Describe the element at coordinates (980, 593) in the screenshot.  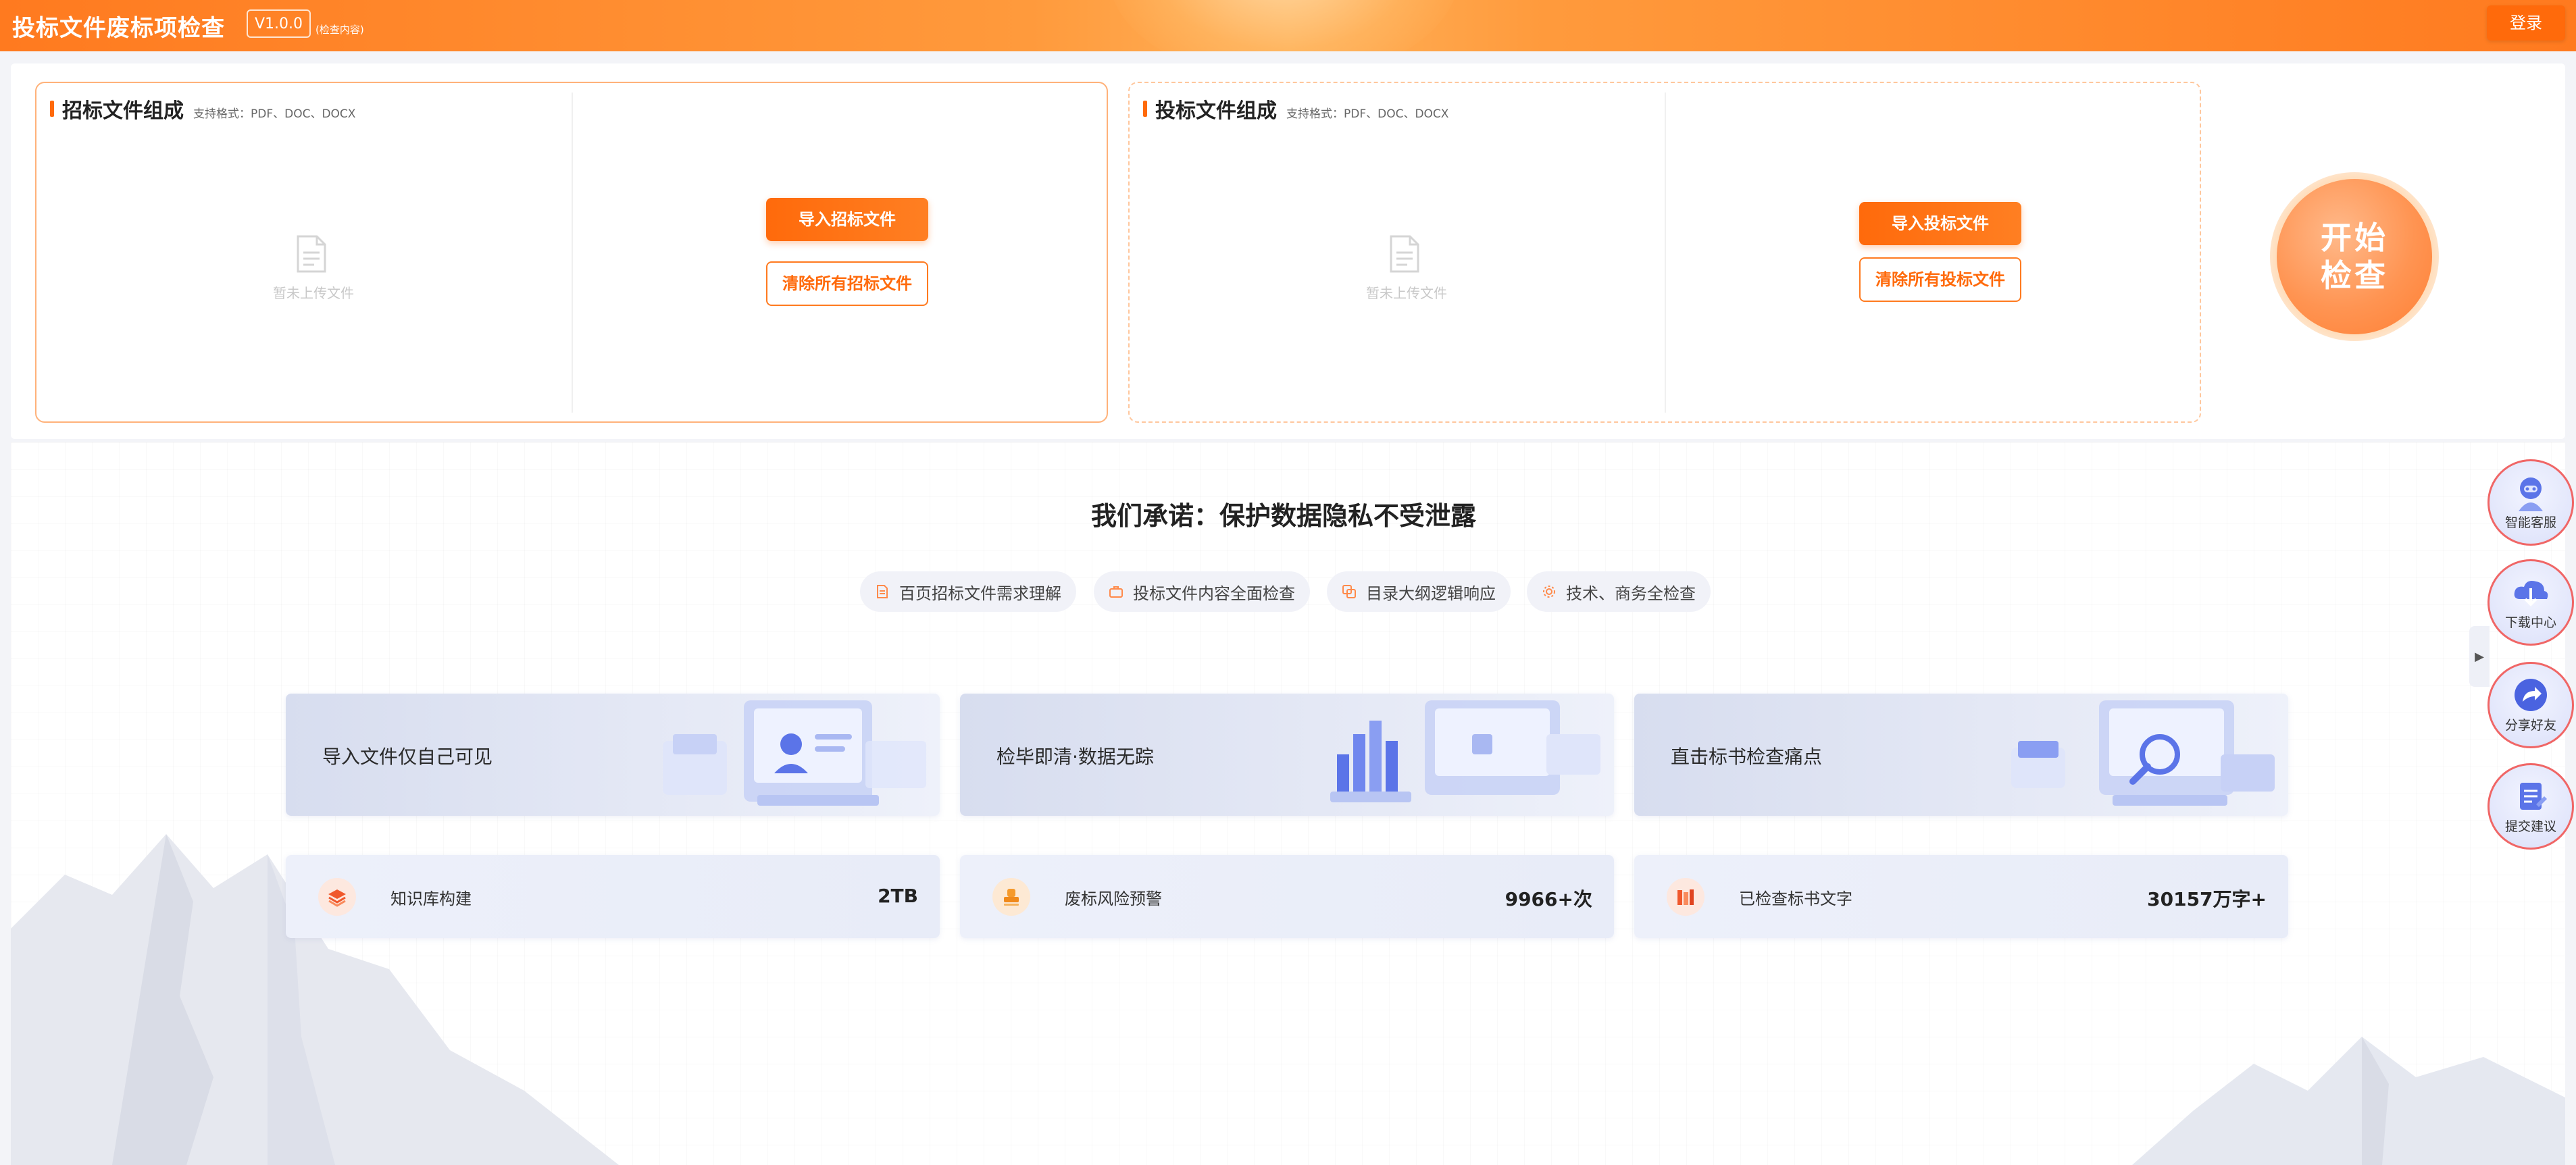
I see `tag-label: 百页招标文件需求理解` at that location.